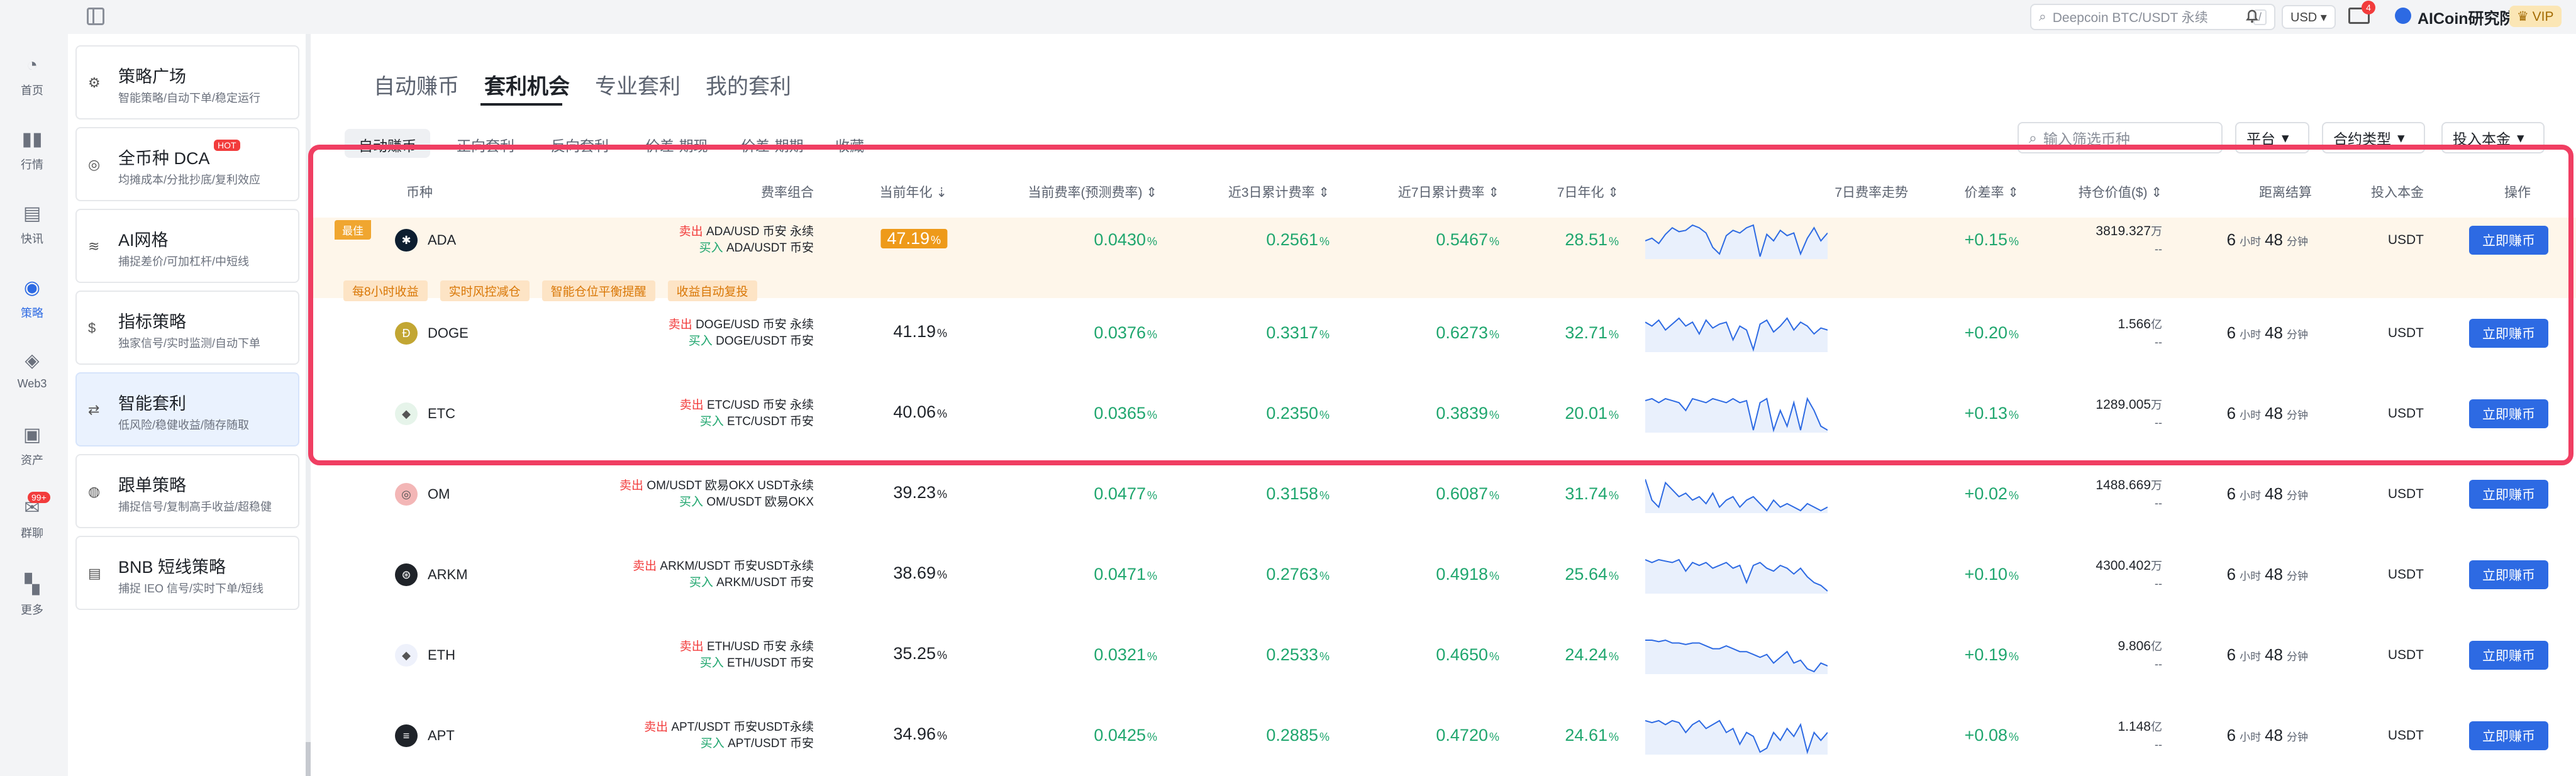  What do you see at coordinates (187, 82) in the screenshot?
I see `strategy-card-0: ⚙ 策略广场 智能策略/自动下单/稳定运行` at bounding box center [187, 82].